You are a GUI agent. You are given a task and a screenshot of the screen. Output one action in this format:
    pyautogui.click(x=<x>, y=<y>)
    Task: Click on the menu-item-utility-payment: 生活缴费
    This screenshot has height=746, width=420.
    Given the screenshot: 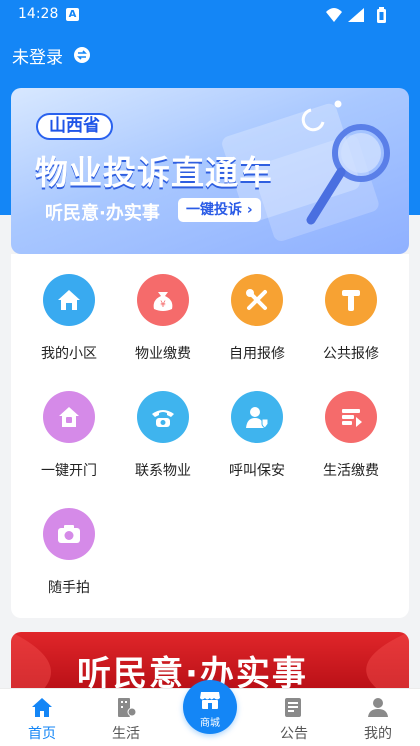 What is the action you would take?
    pyautogui.click(x=351, y=437)
    